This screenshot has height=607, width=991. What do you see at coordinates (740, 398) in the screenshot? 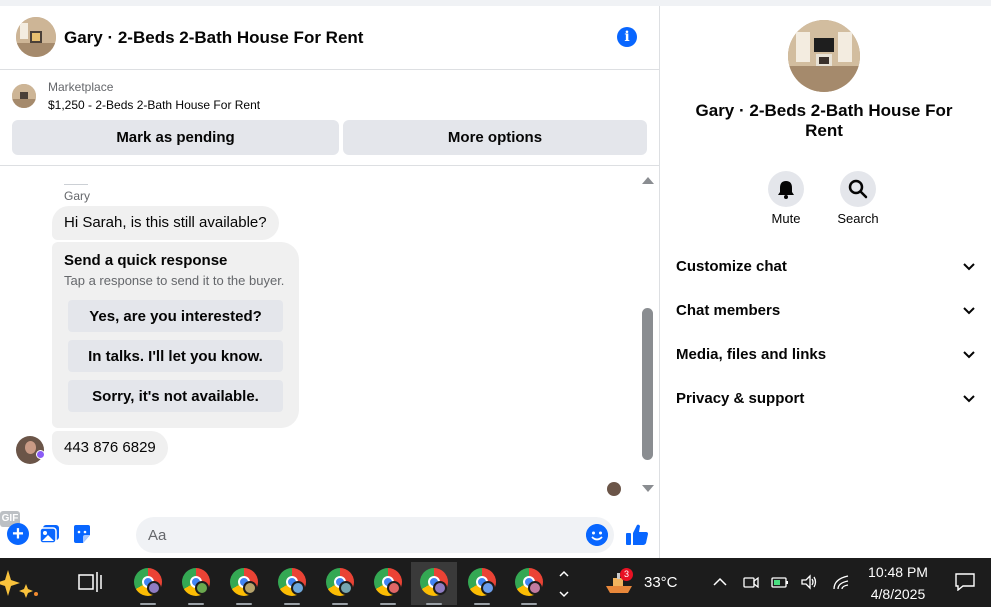
I see `section-label: Privacy & support` at bounding box center [740, 398].